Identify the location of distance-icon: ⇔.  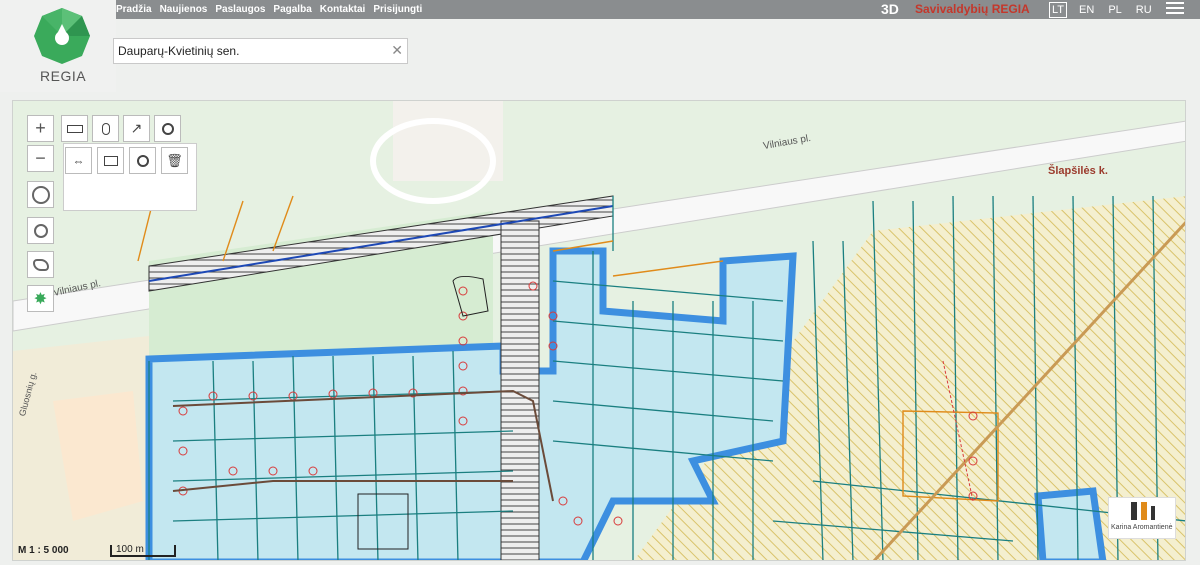
(78, 160).